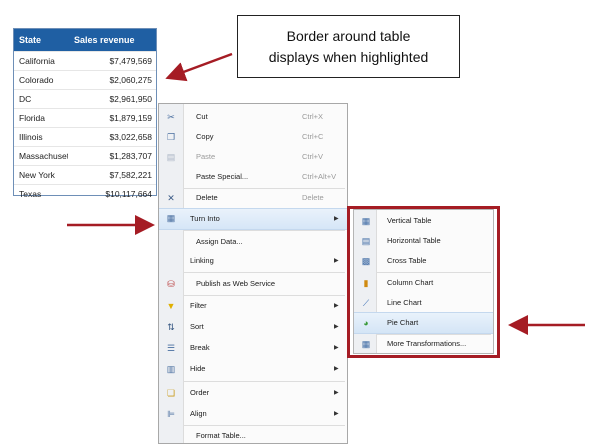 The image size is (596, 445). Describe the element at coordinates (366, 344) in the screenshot. I see `more-transformations-icon: ▦` at that location.